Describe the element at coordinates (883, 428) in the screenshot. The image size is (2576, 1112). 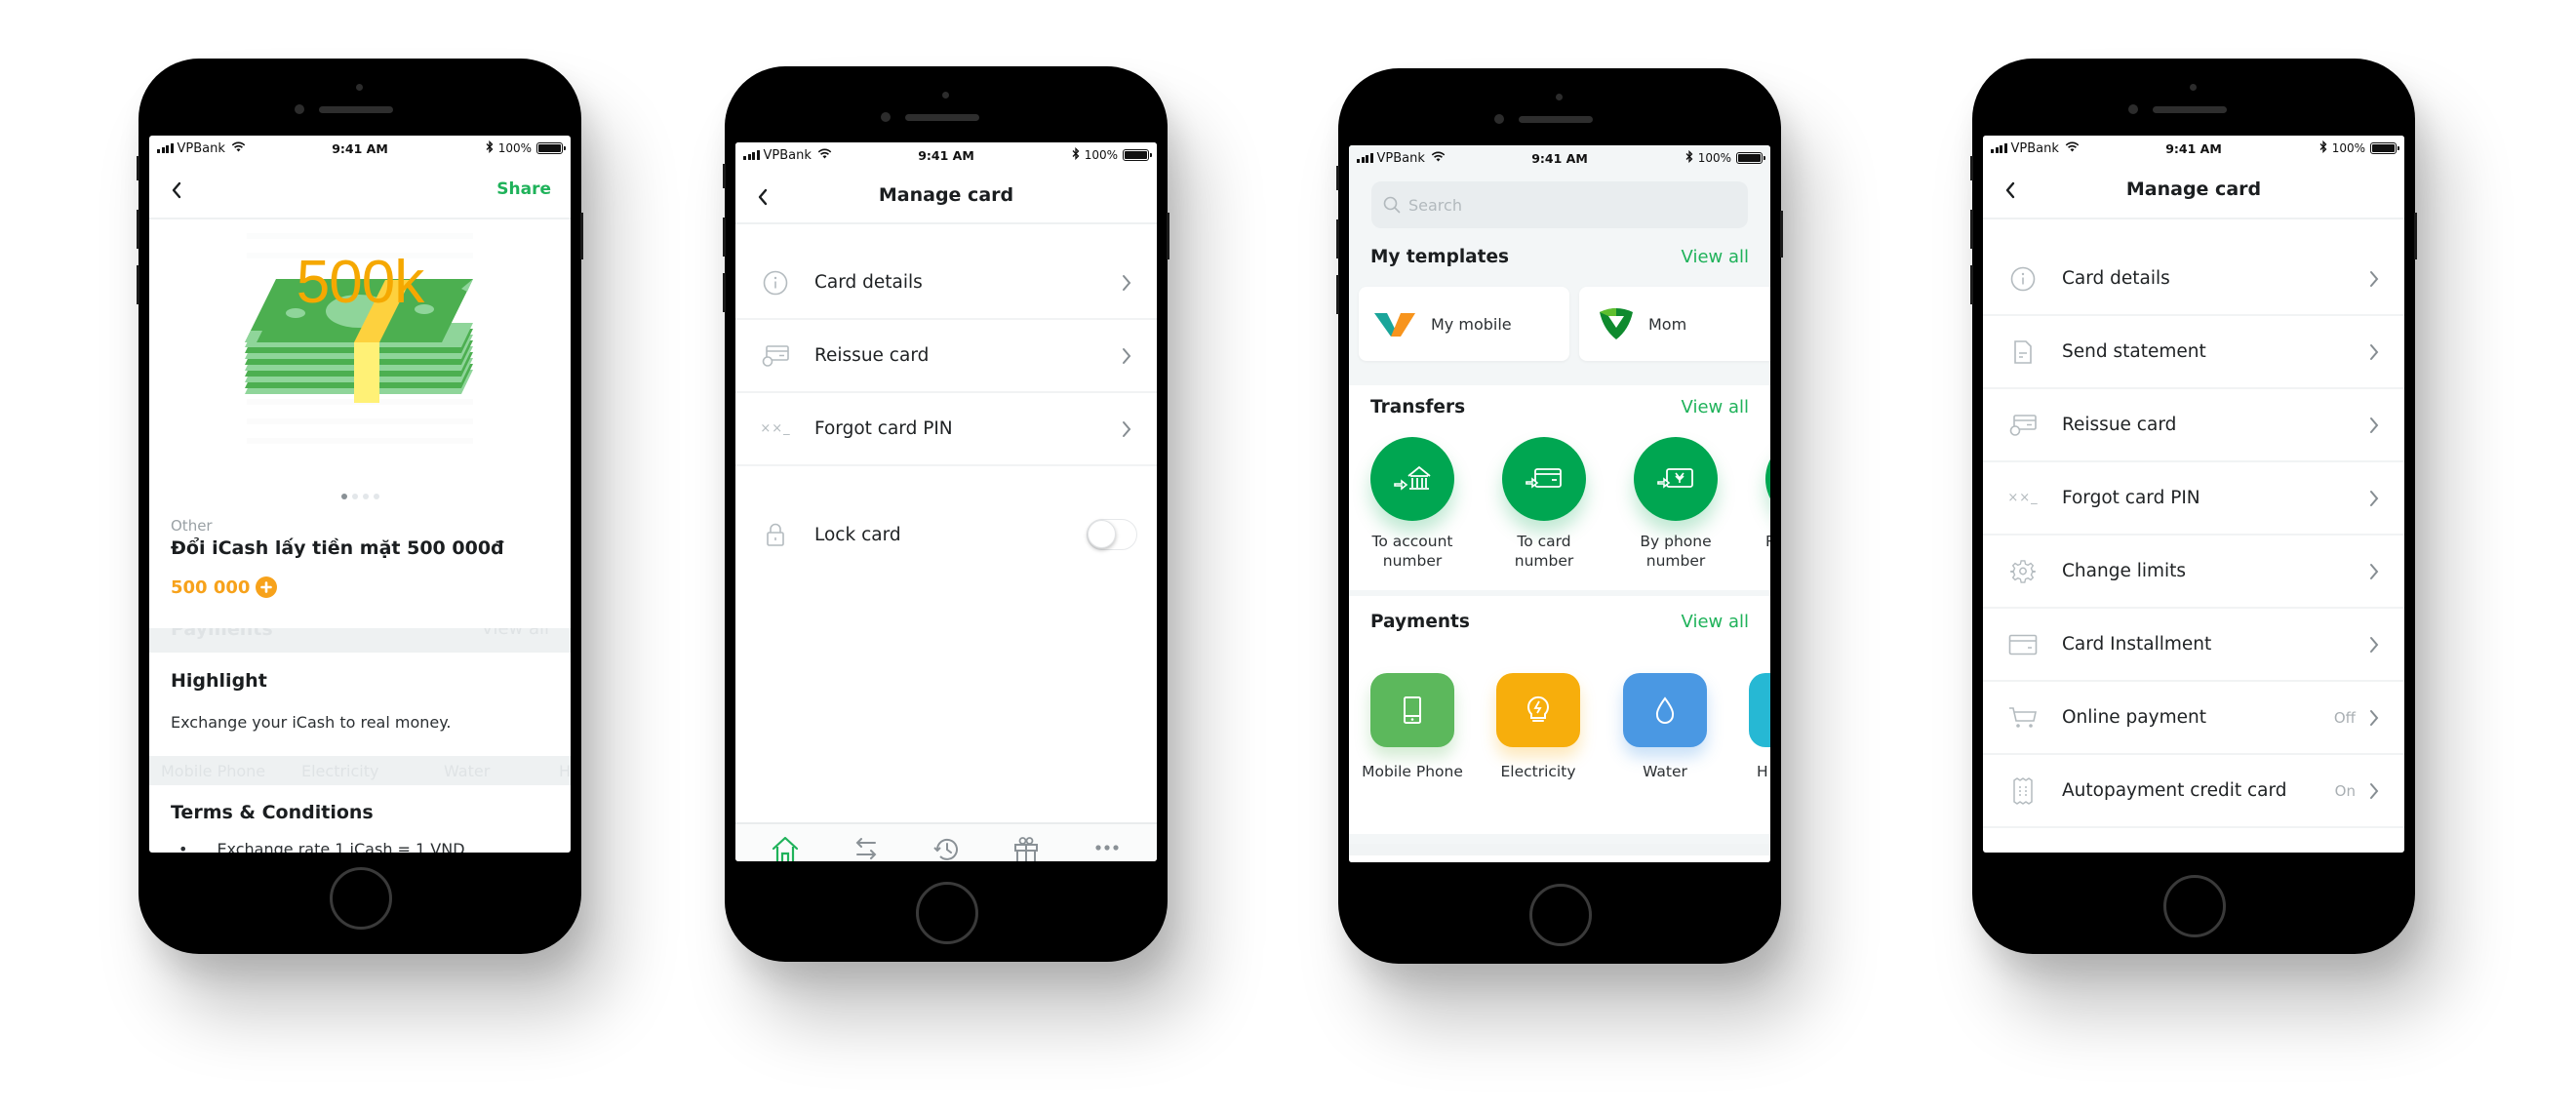
I see `item-label: Forgot card PIN` at that location.